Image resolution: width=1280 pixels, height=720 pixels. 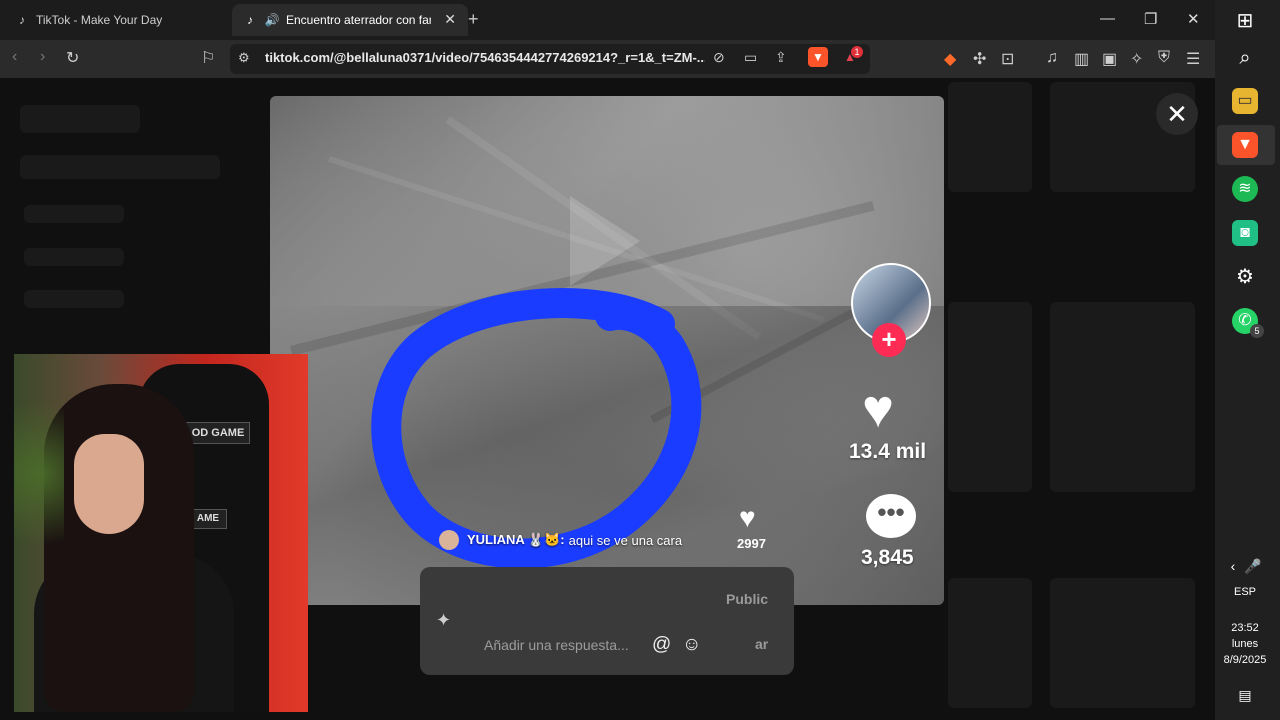 What do you see at coordinates (979, 59) in the screenshot?
I see `extensions-icon: ✣` at bounding box center [979, 59].